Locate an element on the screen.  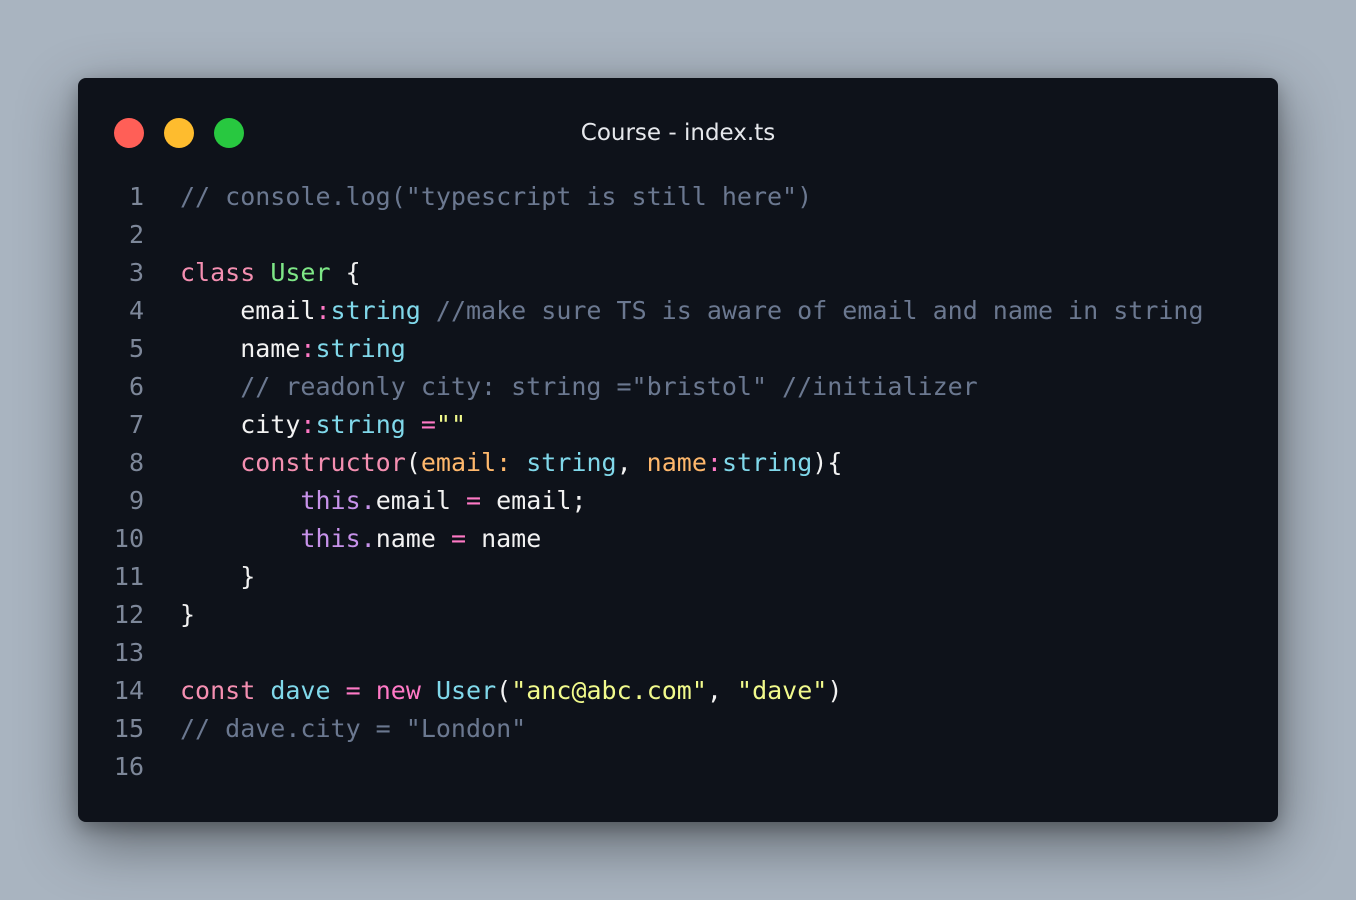
code-token-param: : is located at coordinates (504, 462).